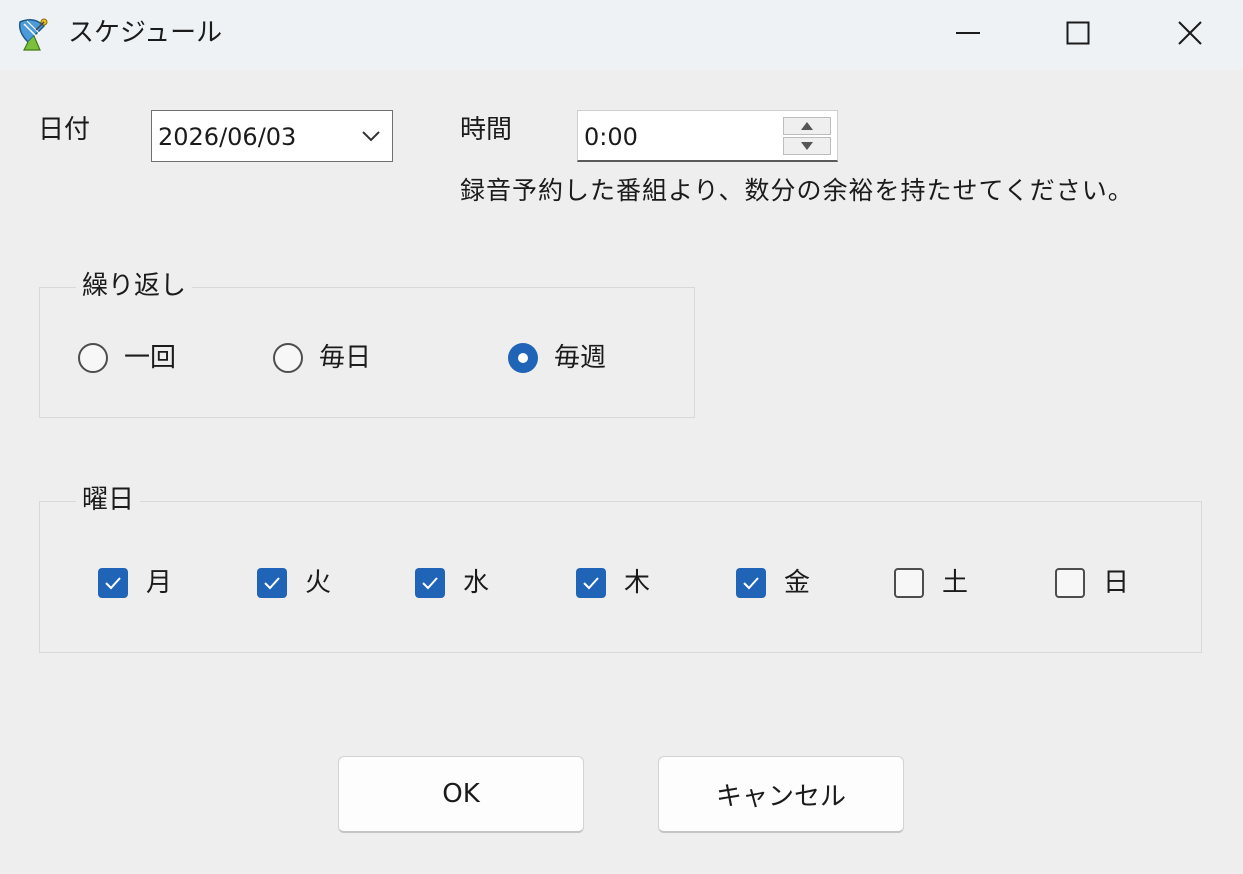  I want to click on close-icon, so click(1190, 33).